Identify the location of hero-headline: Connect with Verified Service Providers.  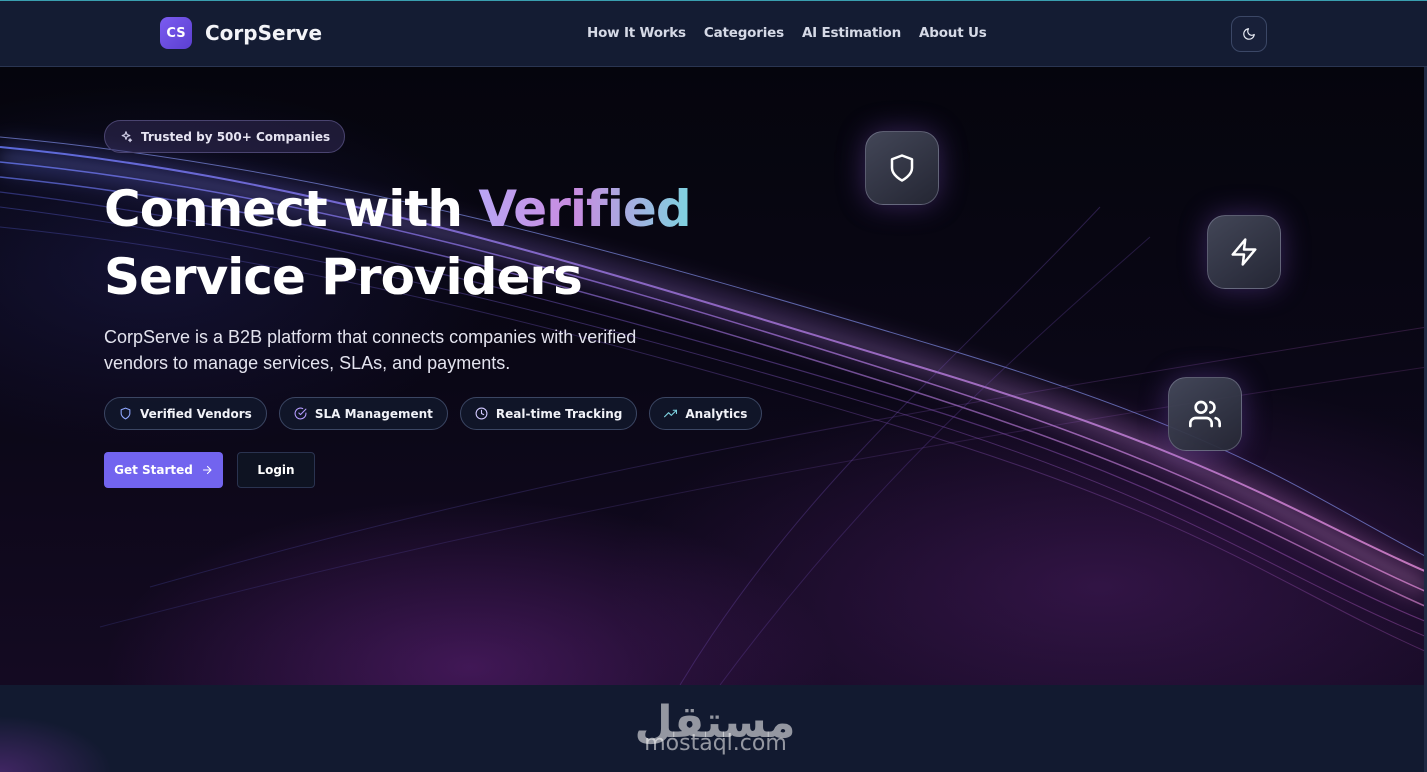
(454, 243).